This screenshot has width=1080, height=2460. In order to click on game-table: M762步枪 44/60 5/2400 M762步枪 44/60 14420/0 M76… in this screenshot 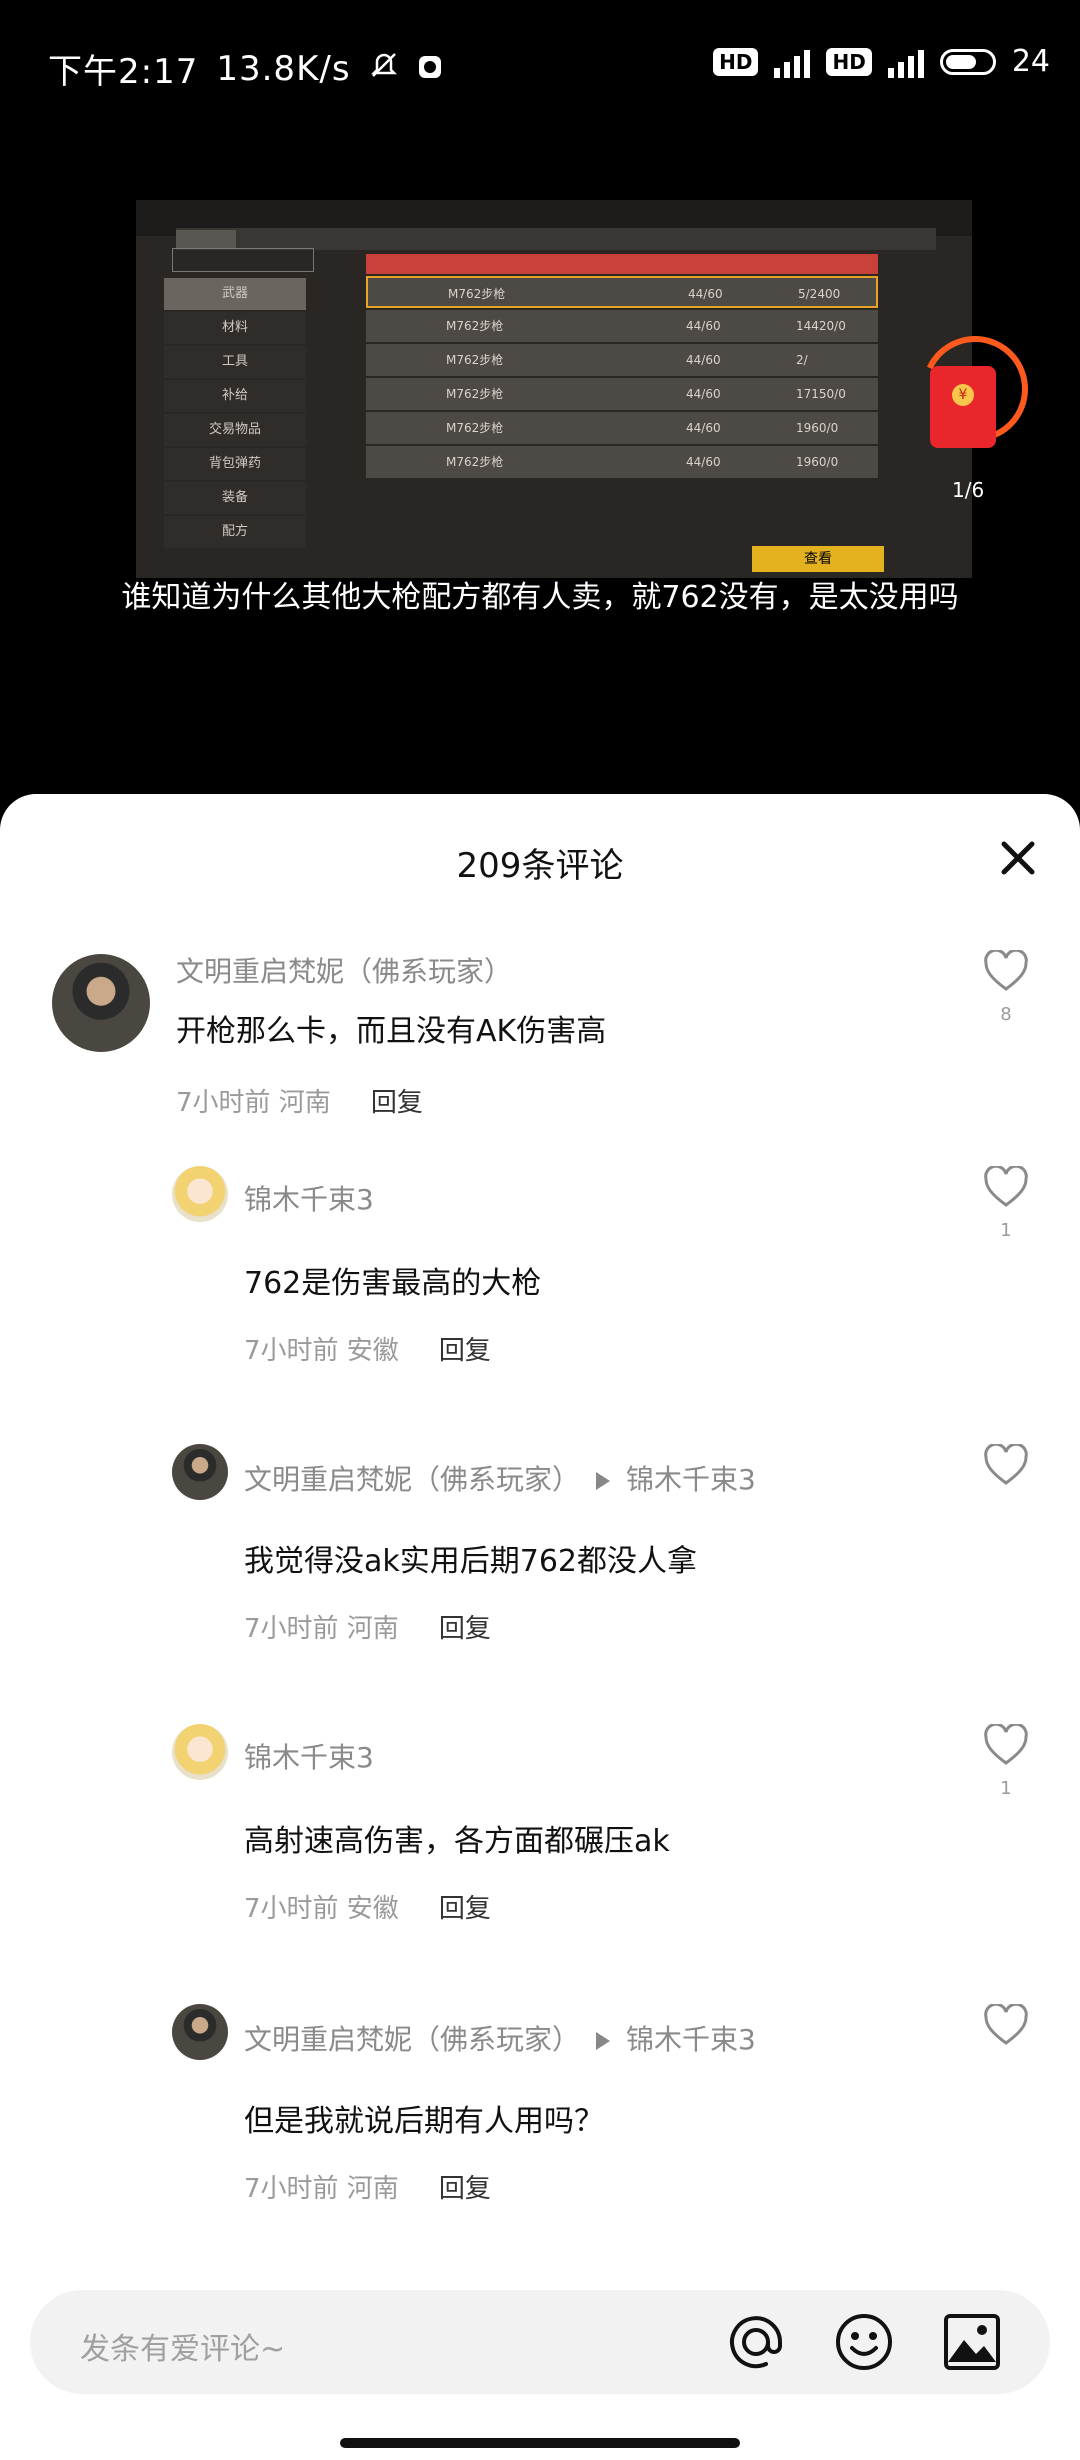, I will do `click(622, 366)`.